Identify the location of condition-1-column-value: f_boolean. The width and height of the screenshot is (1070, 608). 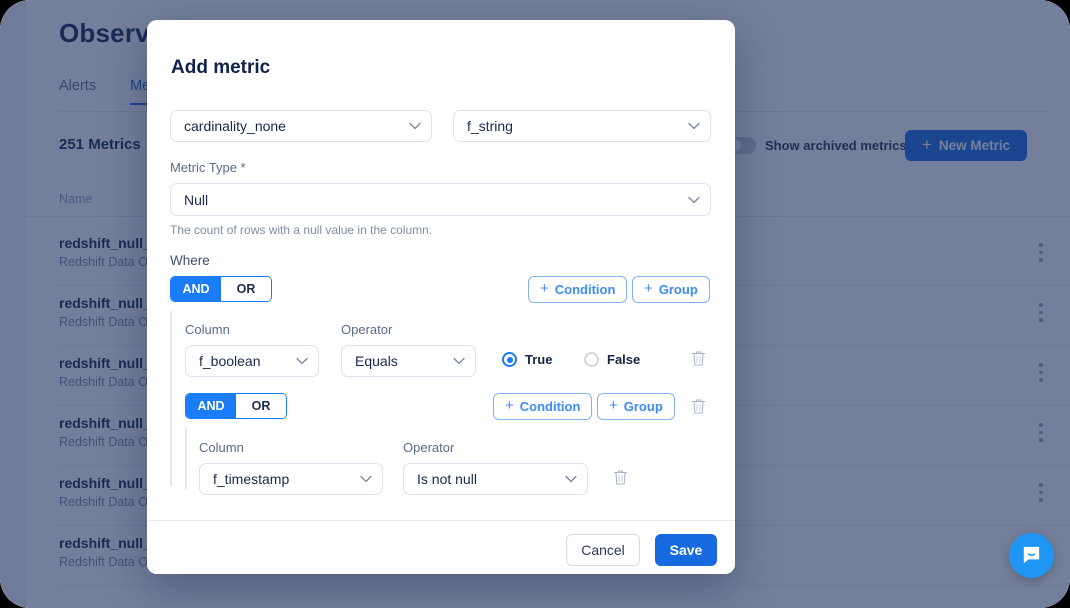
(230, 361).